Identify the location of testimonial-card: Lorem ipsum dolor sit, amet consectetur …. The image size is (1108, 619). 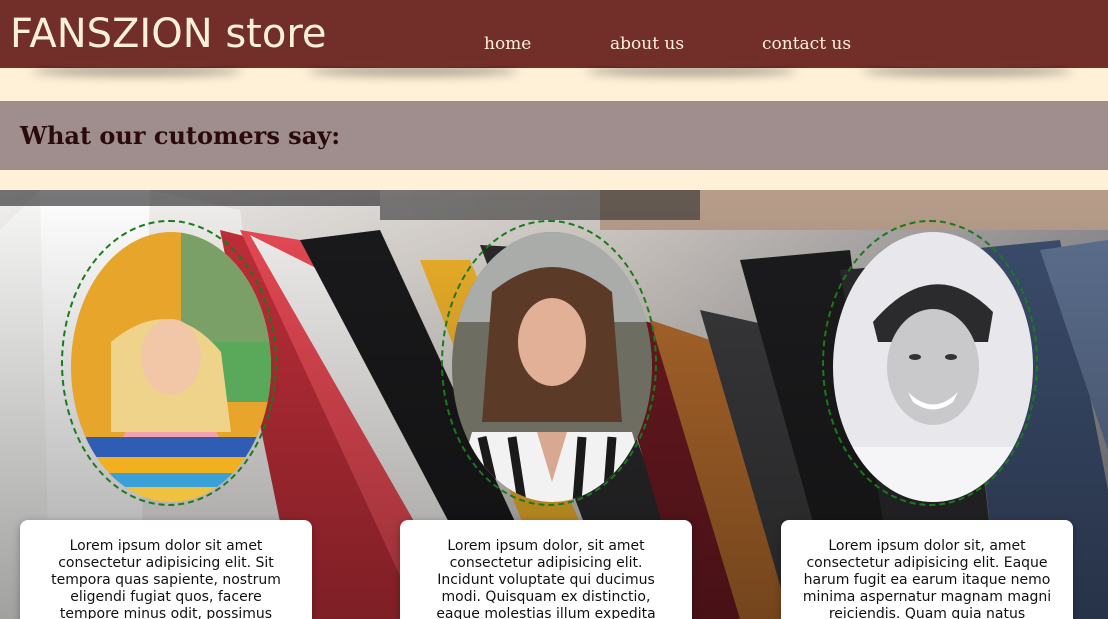
(927, 569).